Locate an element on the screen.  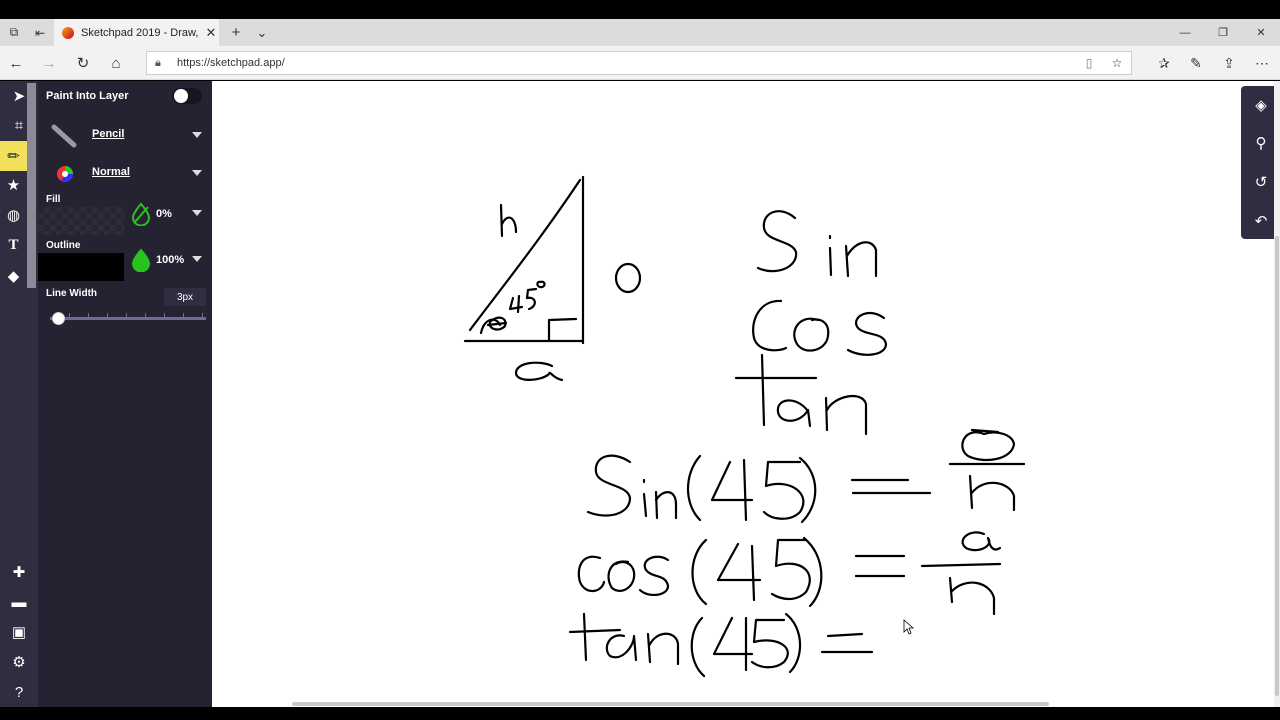
save-icon: ▣ is located at coordinates (19, 632).